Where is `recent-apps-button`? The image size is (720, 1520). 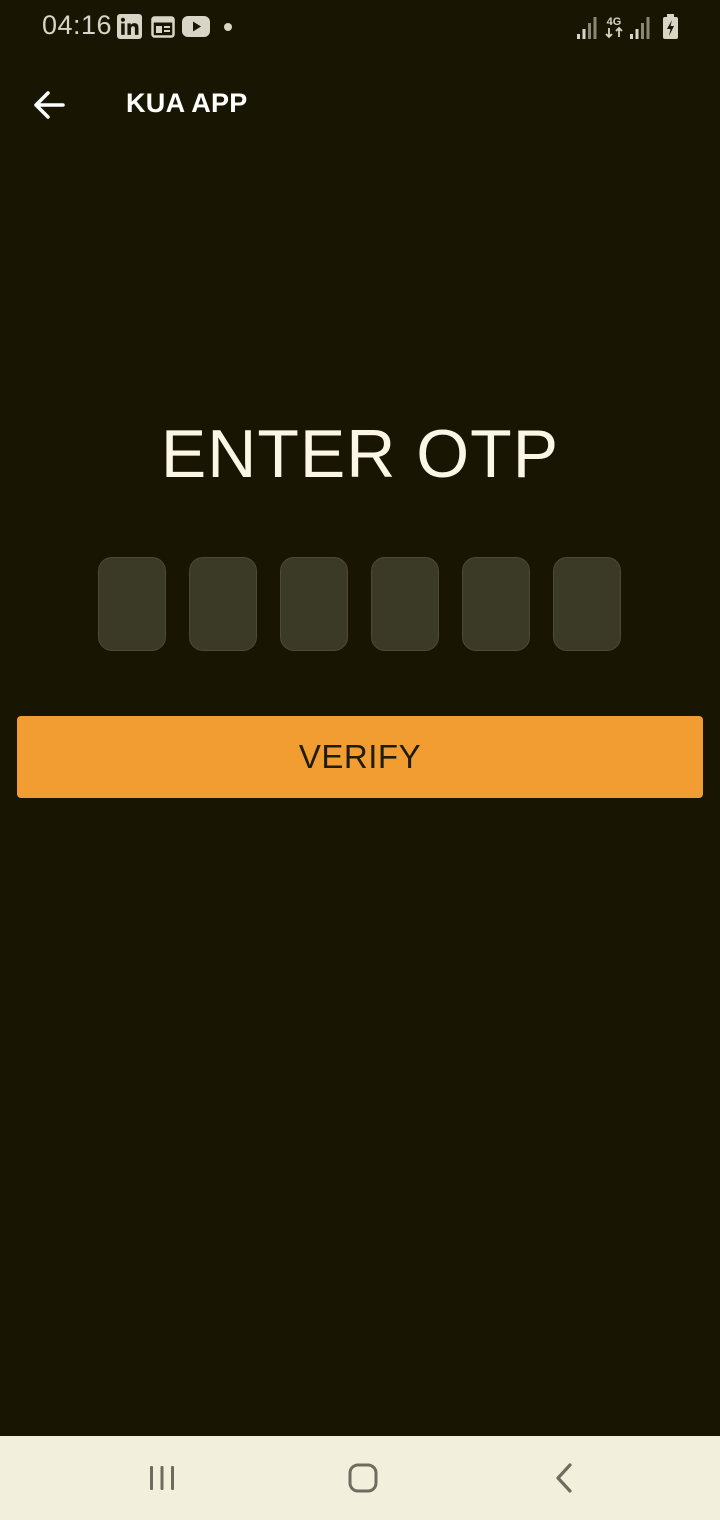 recent-apps-button is located at coordinates (162, 1478).